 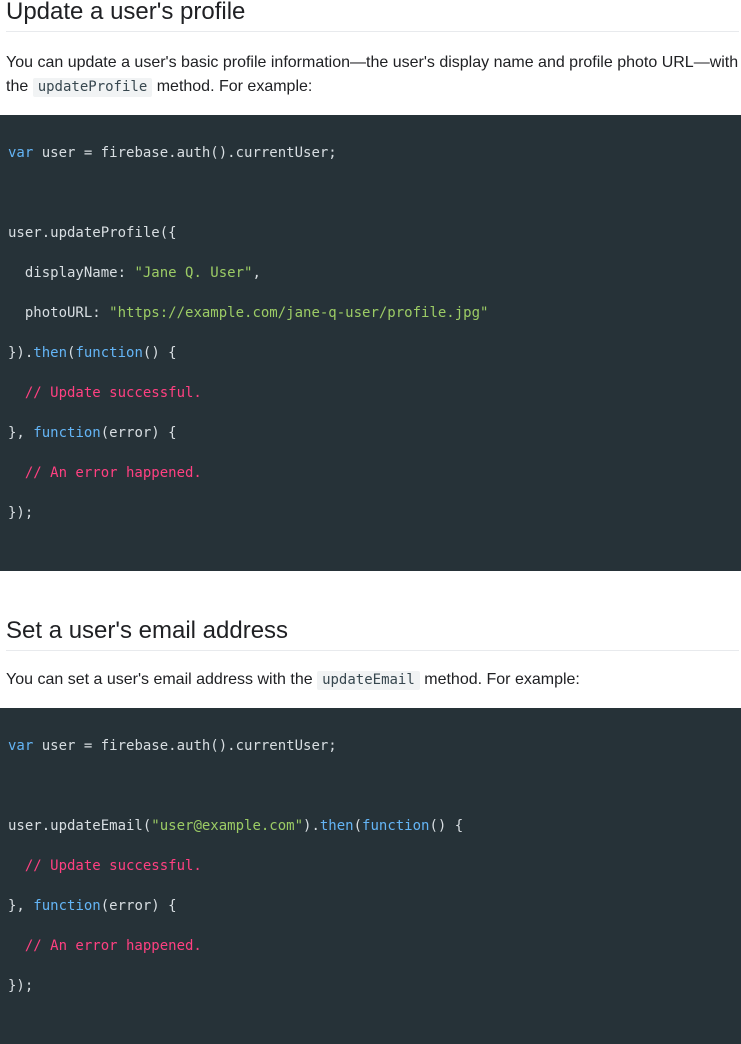 What do you see at coordinates (372, 16) in the screenshot?
I see `section-heading-update-profile: Update a user's profile` at bounding box center [372, 16].